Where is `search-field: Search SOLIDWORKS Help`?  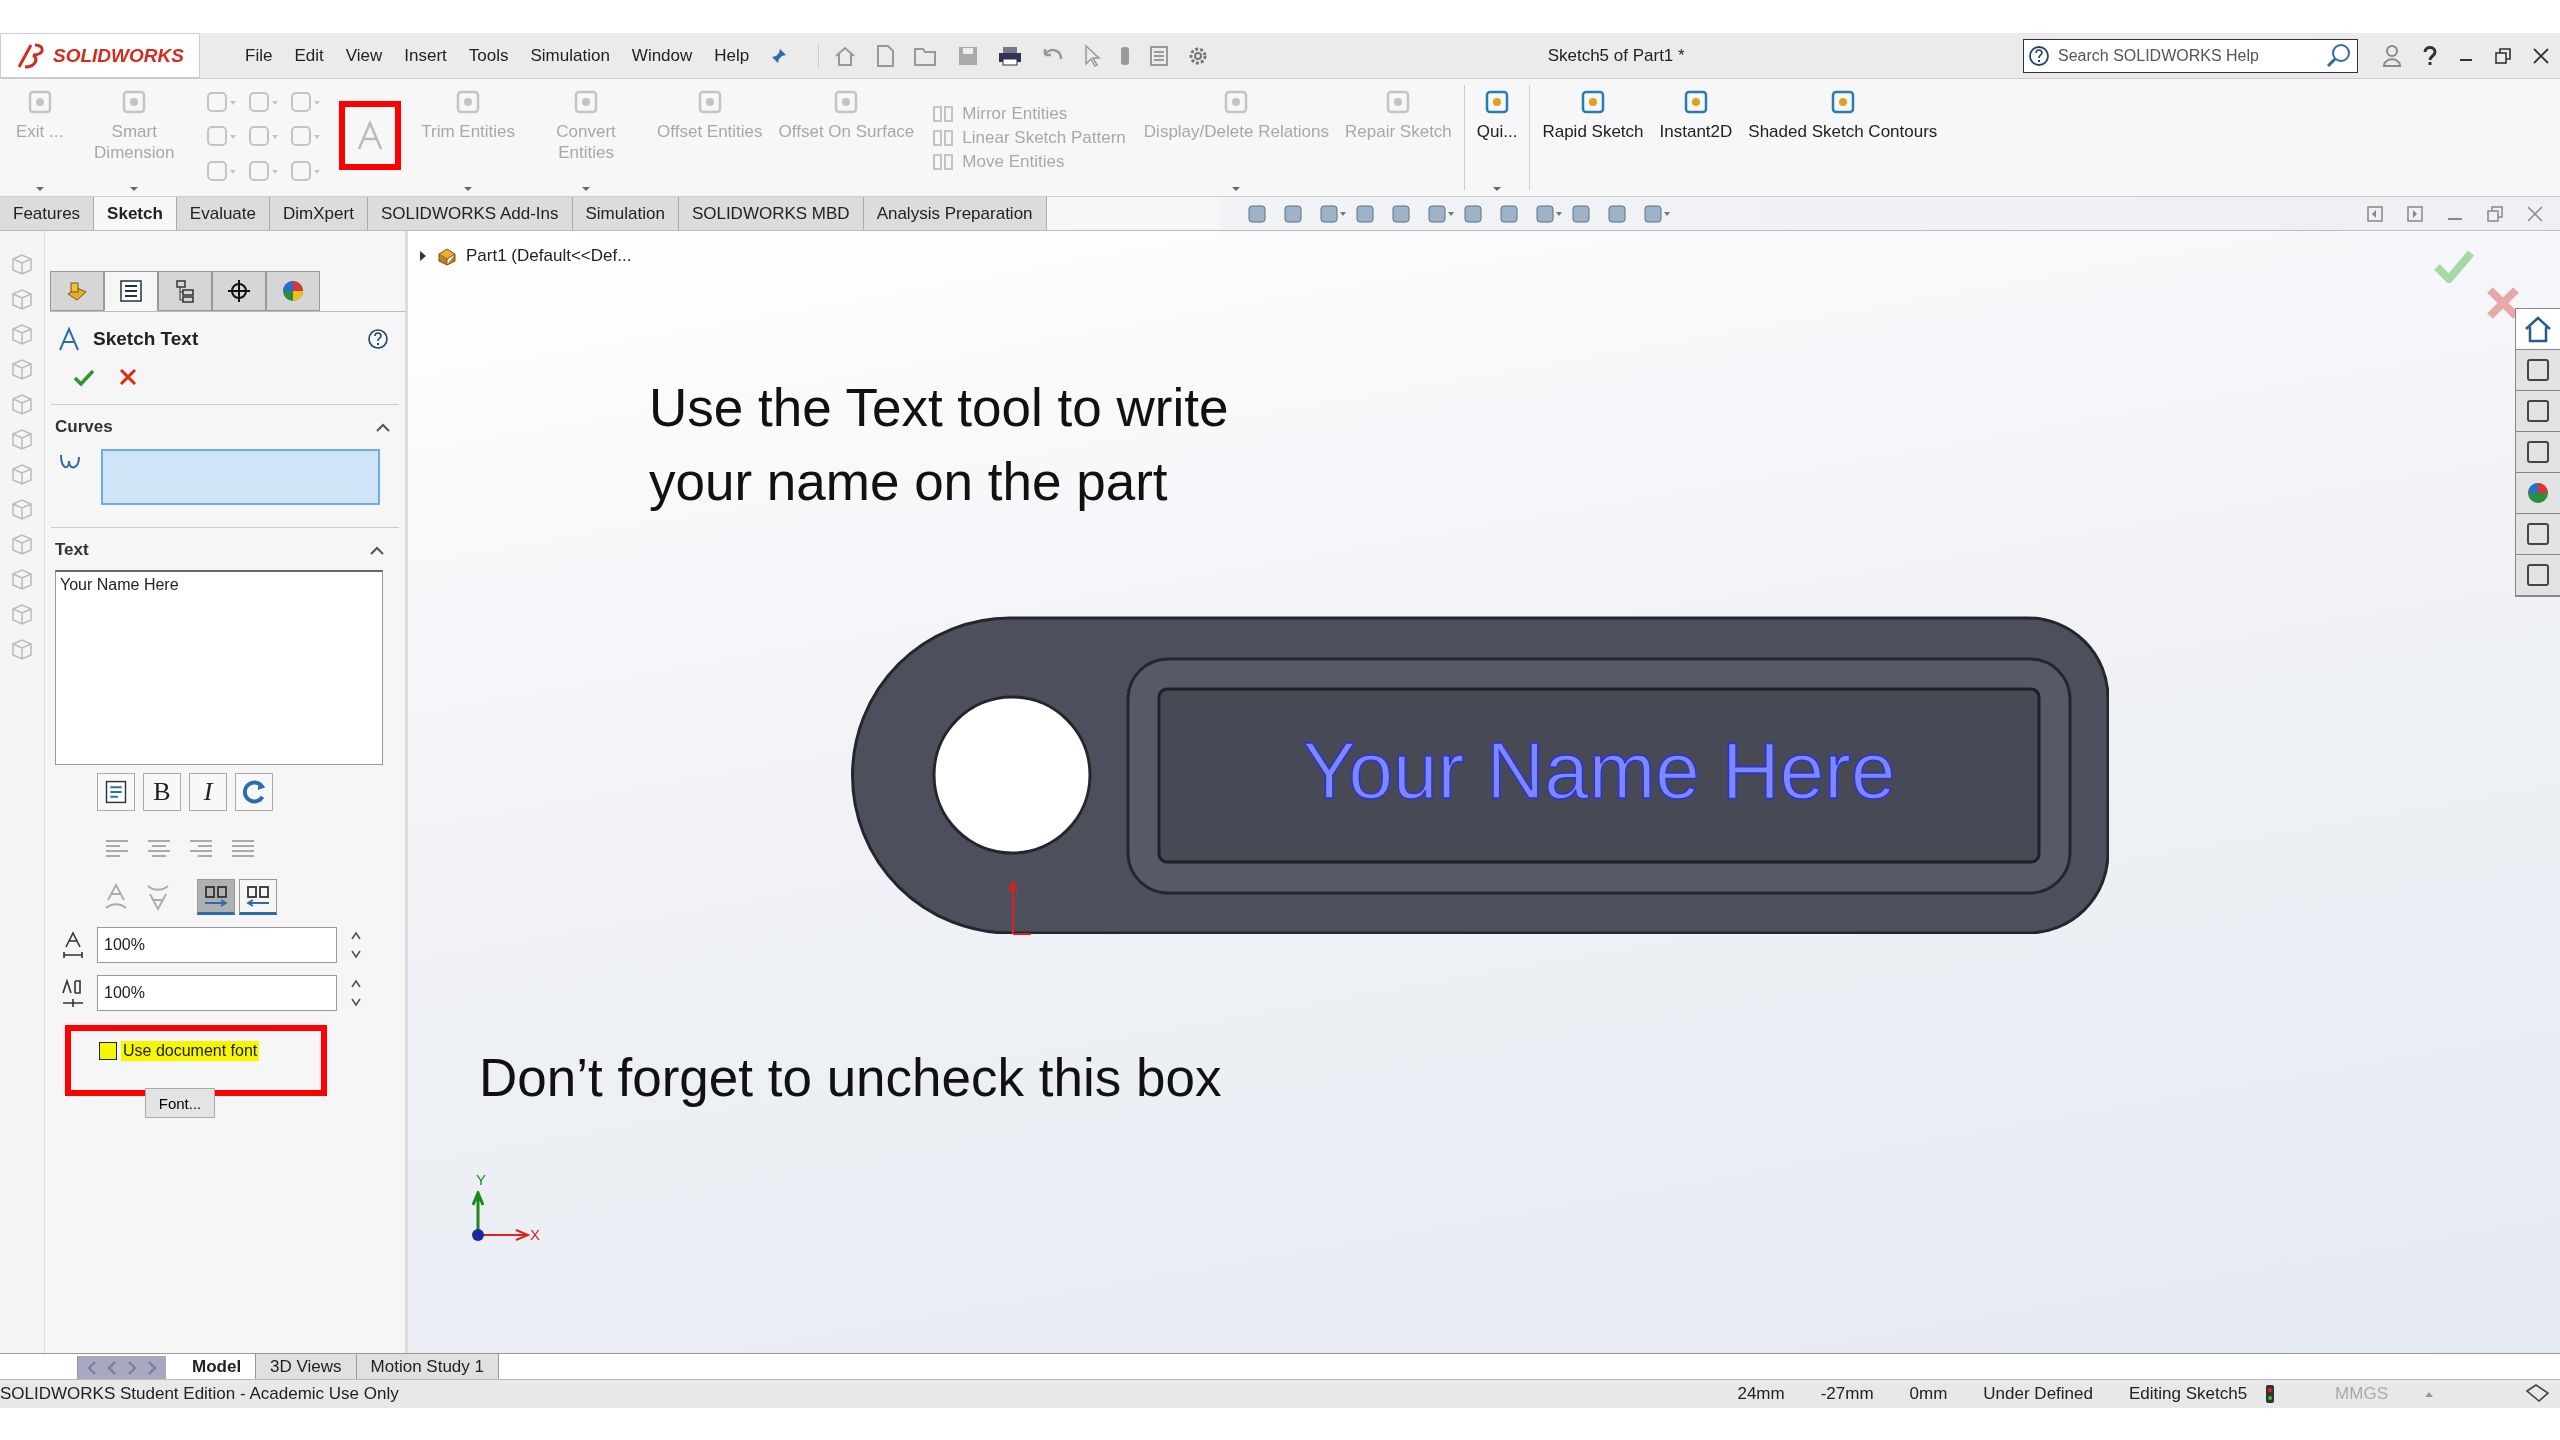 search-field: Search SOLIDWORKS Help is located at coordinates (2190, 55).